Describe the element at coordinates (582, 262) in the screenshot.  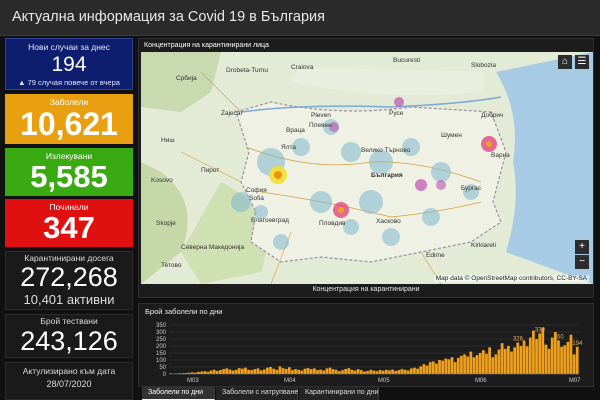
I see `zoom-out-button: −` at that location.